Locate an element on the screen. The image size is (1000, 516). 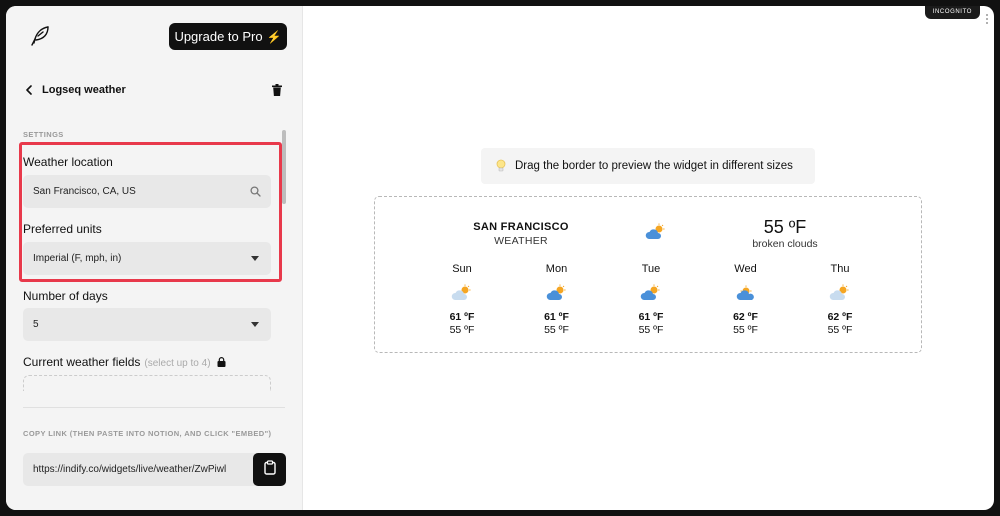
forecast-day-name: Tue is located at coordinates (651, 269).